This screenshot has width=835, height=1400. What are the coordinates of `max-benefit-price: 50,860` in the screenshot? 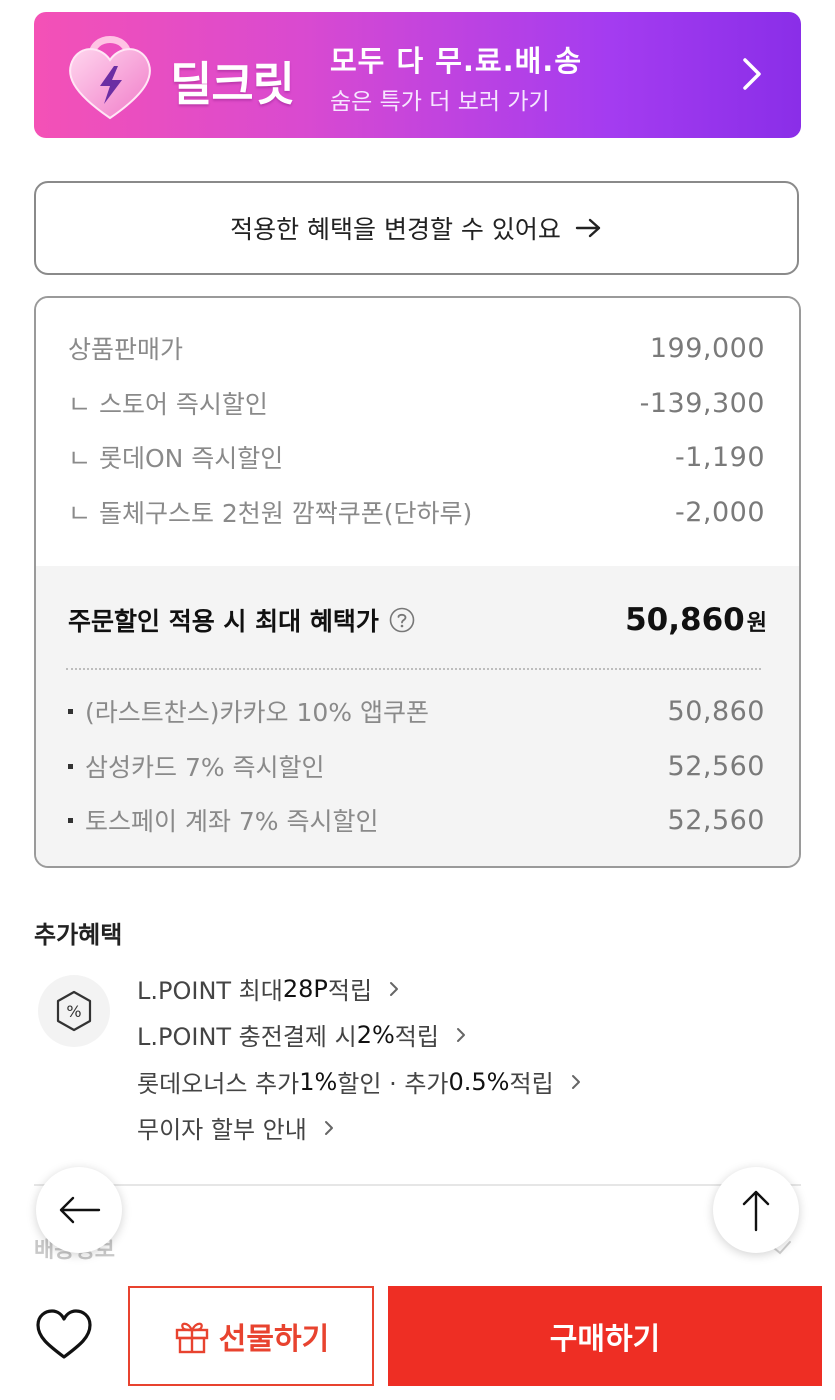 It's located at (685, 620).